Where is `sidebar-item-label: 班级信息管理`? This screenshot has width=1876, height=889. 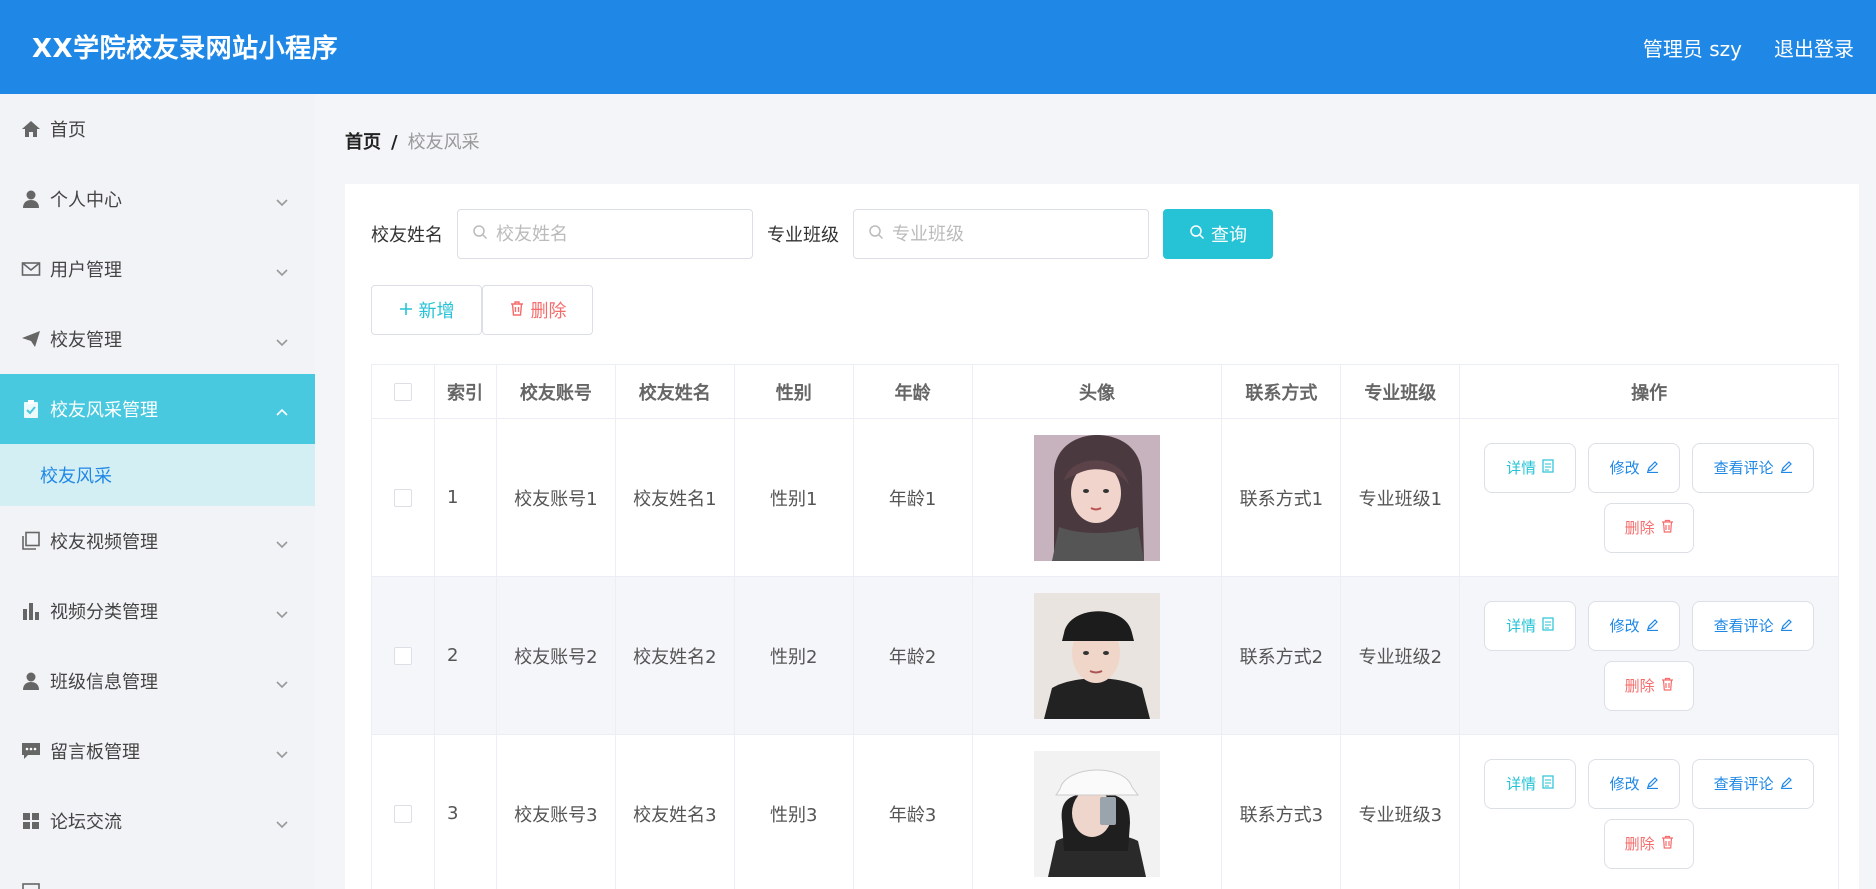
sidebar-item-label: 班级信息管理 is located at coordinates (104, 682).